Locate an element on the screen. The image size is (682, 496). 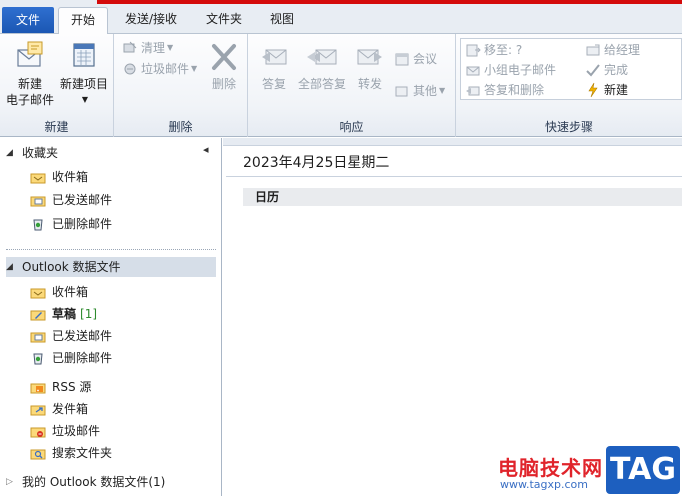
reply-button: 答复 is located at coordinates (274, 66).